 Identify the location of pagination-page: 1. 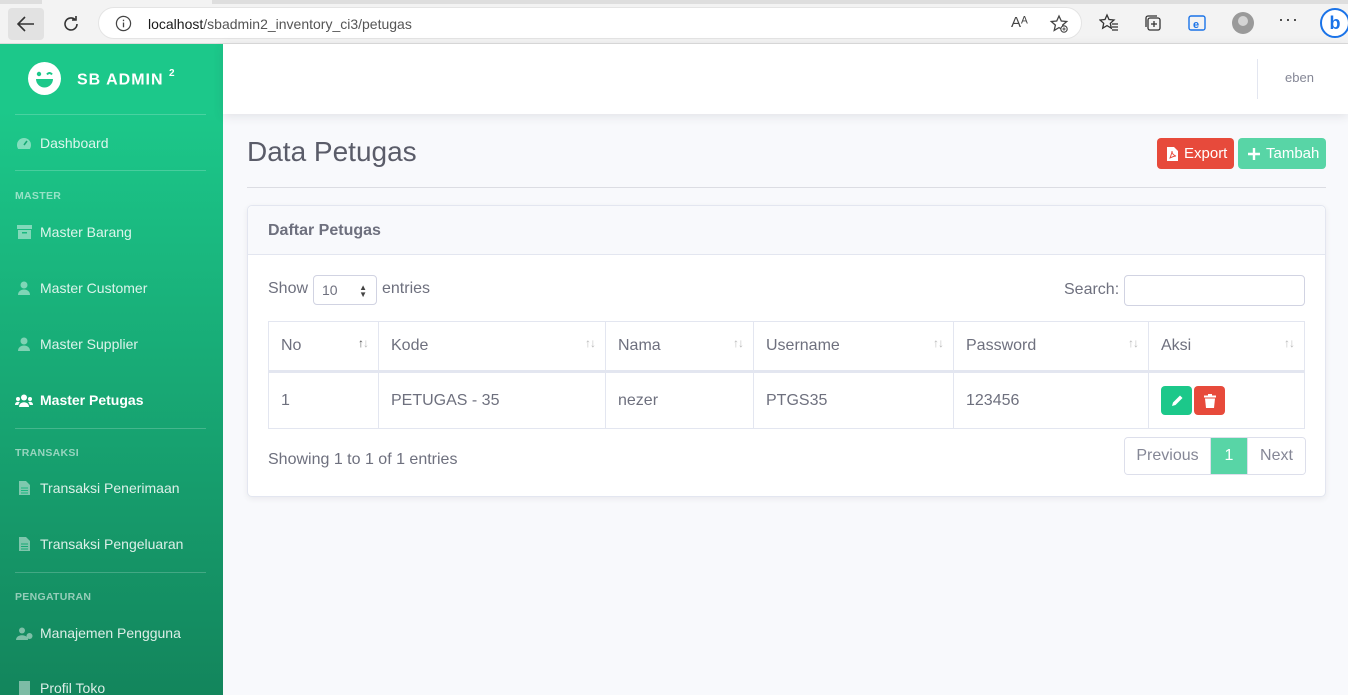
(1229, 456).